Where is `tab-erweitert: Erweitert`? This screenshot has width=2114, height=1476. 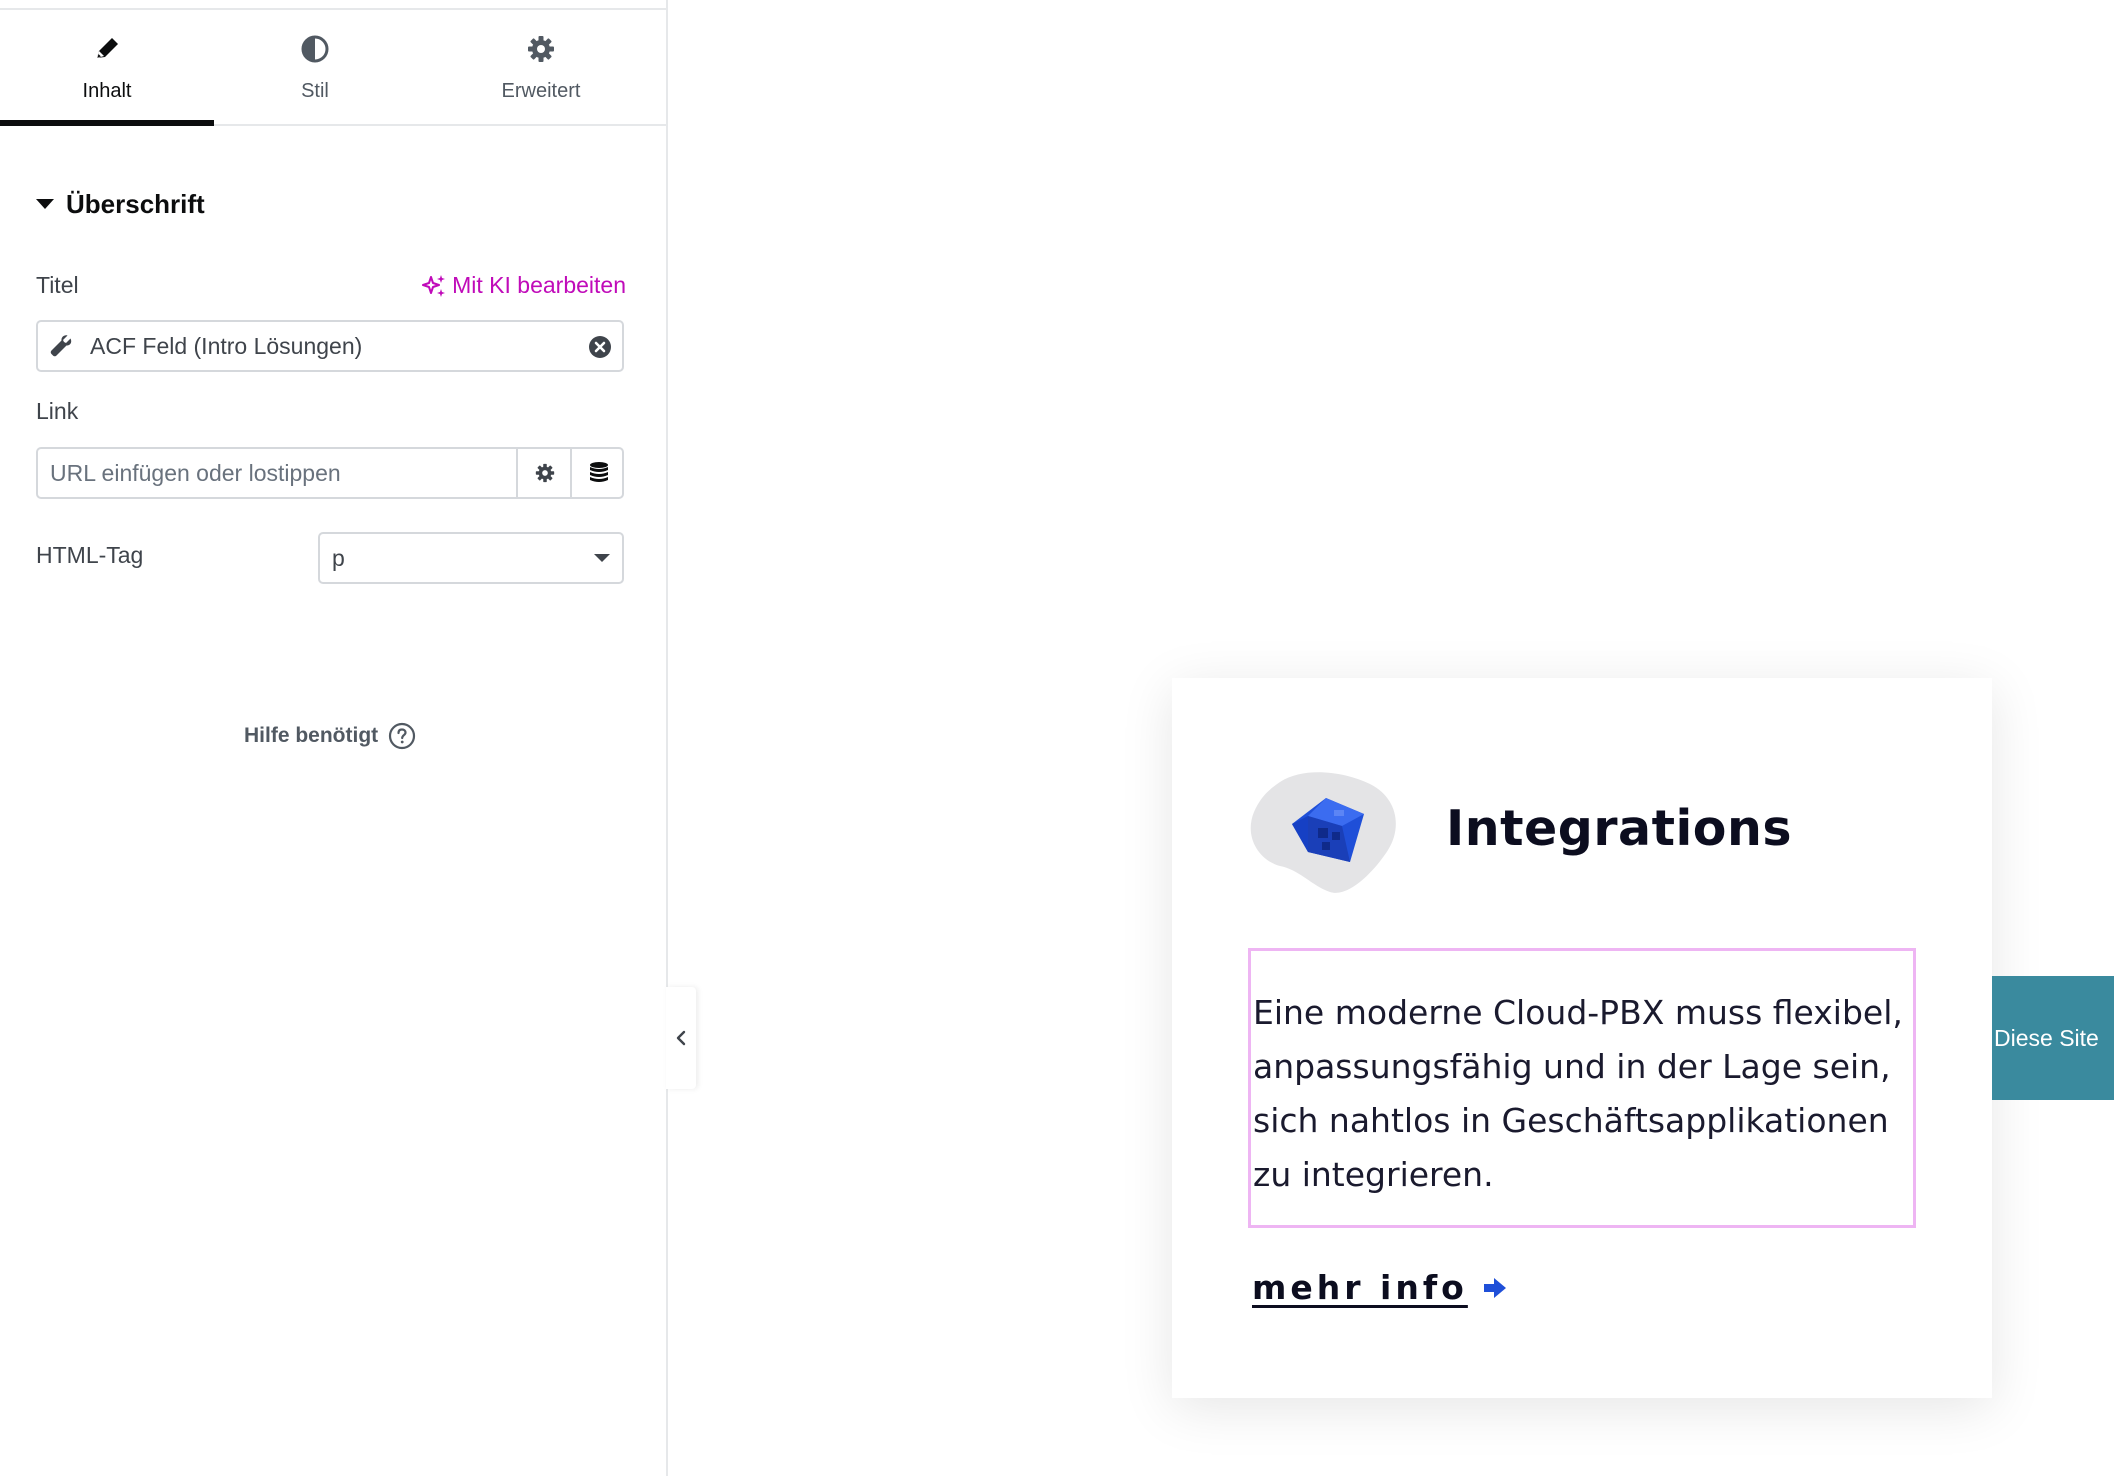
tab-erweitert: Erweitert is located at coordinates (541, 67).